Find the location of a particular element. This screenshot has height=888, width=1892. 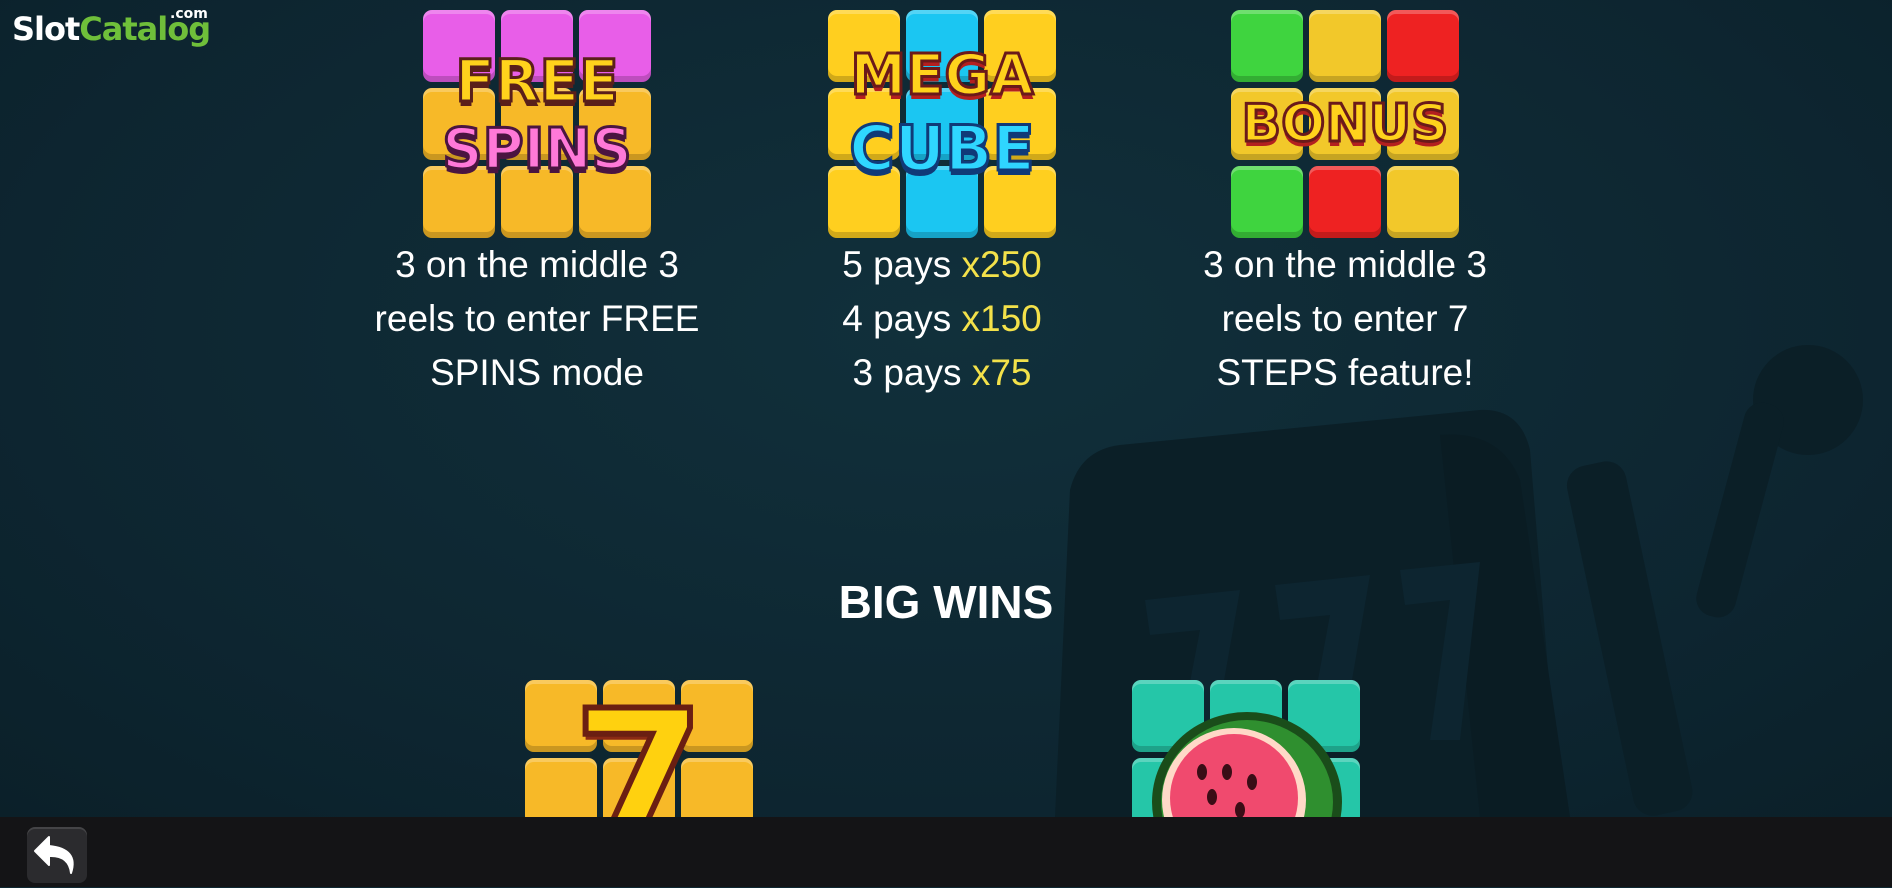

bonus-symbol: BONUS is located at coordinates (1345, 124).